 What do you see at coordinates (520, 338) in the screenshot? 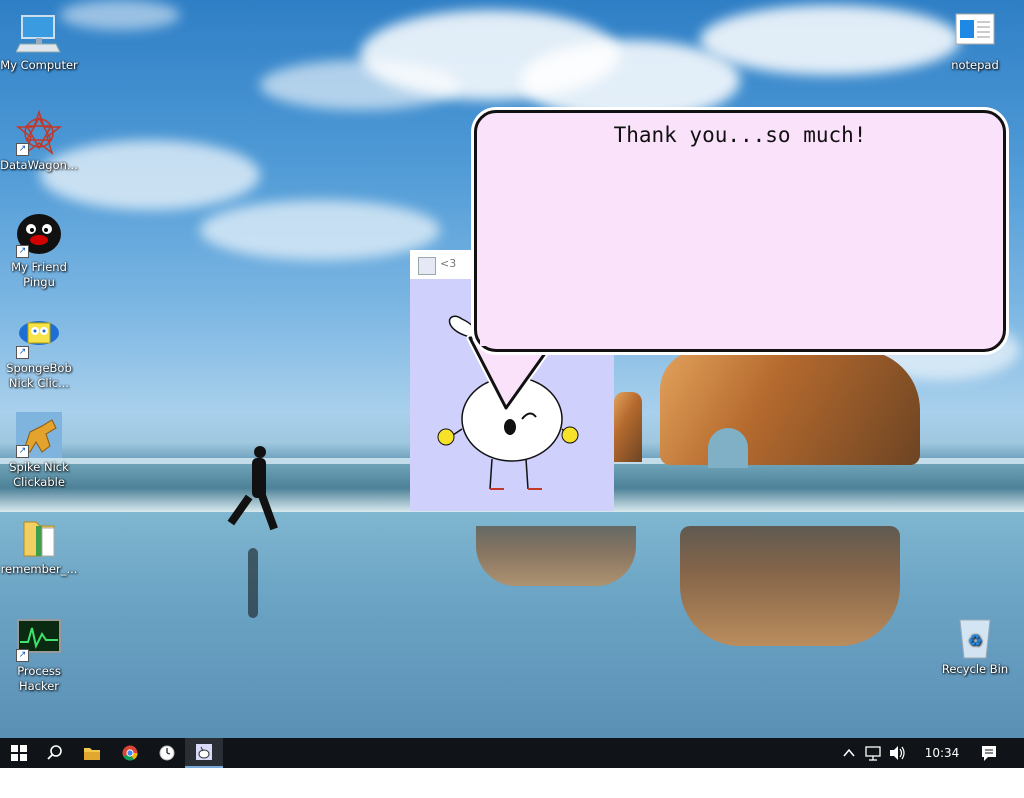
I see `speech-bubble-seam` at bounding box center [520, 338].